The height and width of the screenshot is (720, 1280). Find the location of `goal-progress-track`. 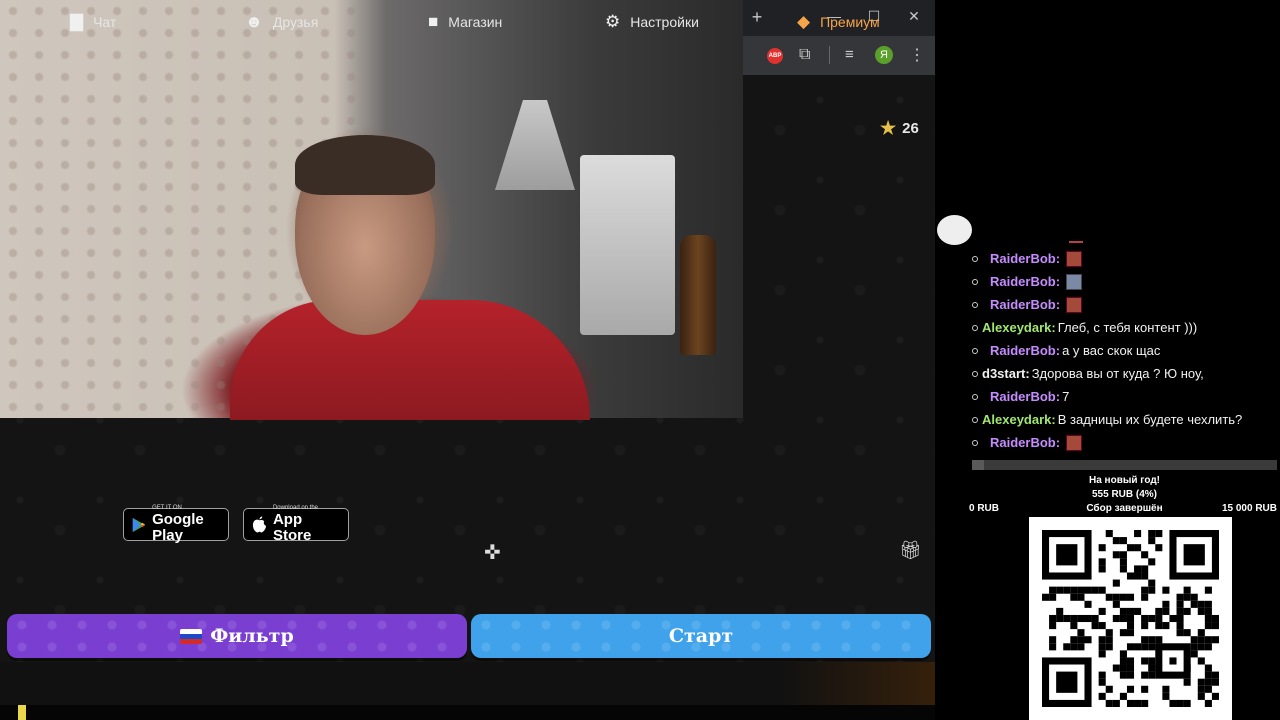

goal-progress-track is located at coordinates (1124, 465).